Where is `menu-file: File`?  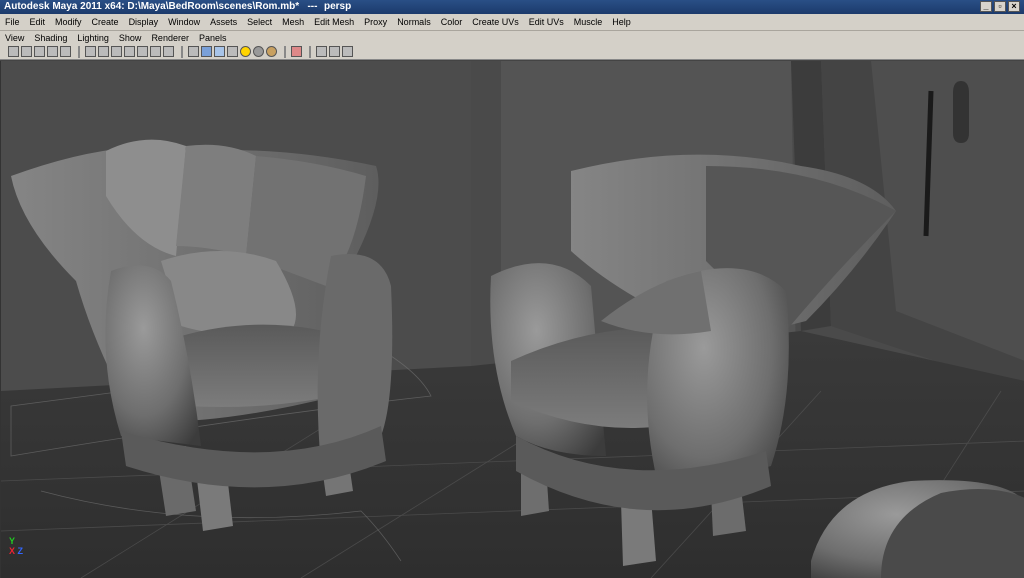
menu-file: File is located at coordinates (12, 22).